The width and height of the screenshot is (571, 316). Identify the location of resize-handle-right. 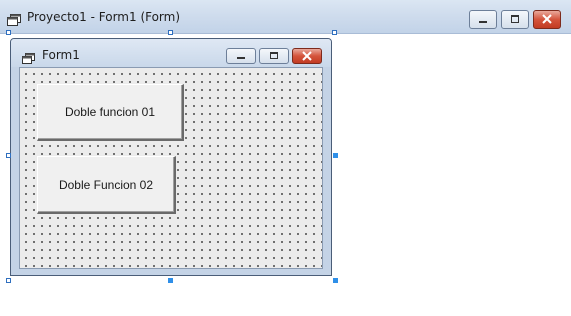
(335, 155).